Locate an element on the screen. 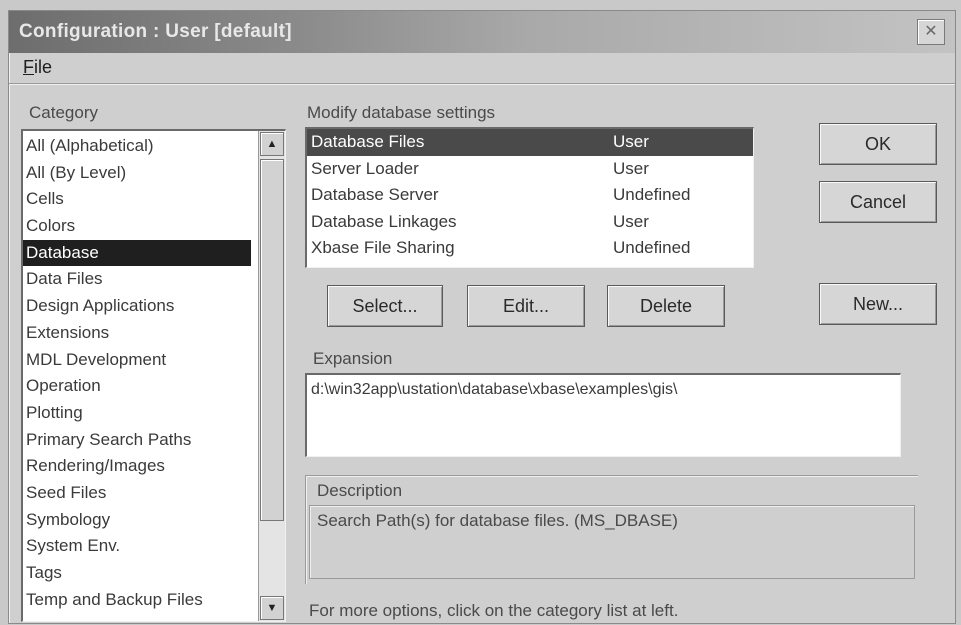 The height and width of the screenshot is (625, 961). database-row: Database Server Undefined is located at coordinates (530, 195).